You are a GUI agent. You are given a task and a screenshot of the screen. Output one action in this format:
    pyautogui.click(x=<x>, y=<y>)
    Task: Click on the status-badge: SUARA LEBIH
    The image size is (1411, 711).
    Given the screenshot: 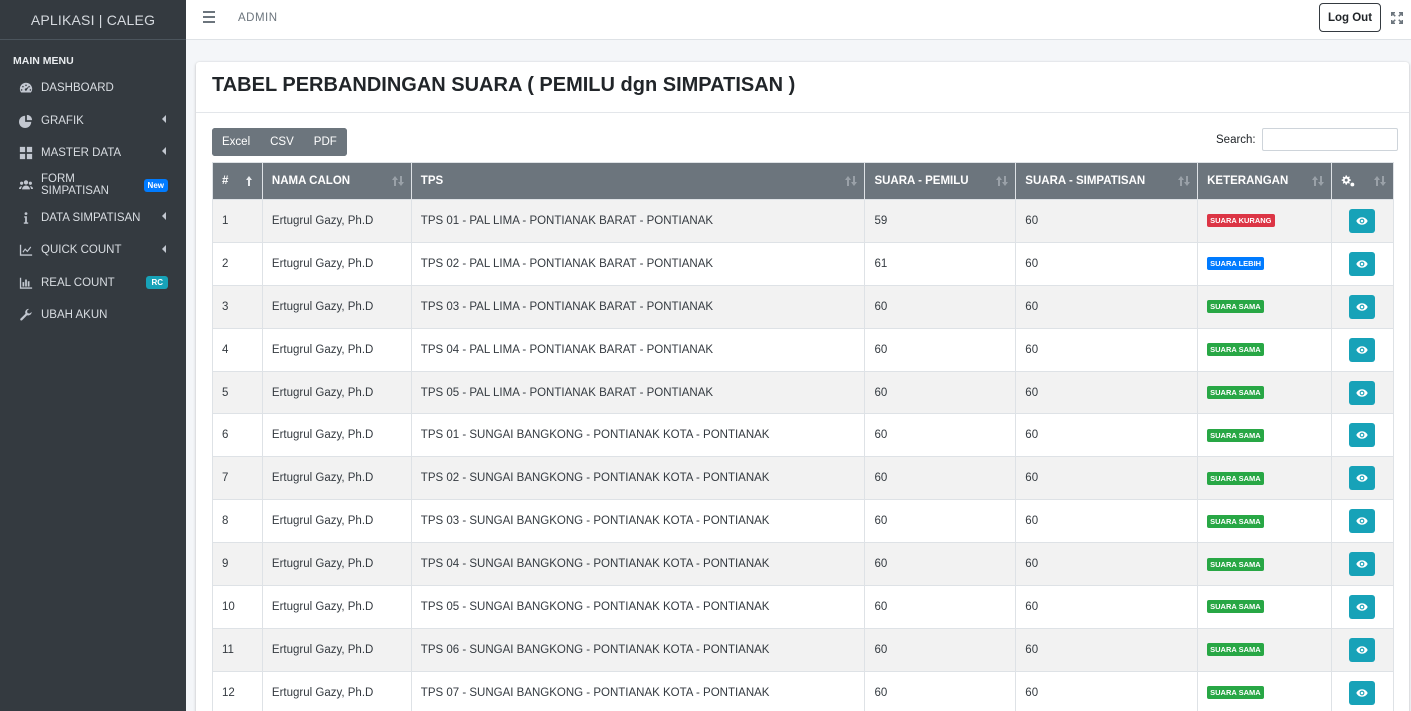 What is the action you would take?
    pyautogui.click(x=1236, y=264)
    